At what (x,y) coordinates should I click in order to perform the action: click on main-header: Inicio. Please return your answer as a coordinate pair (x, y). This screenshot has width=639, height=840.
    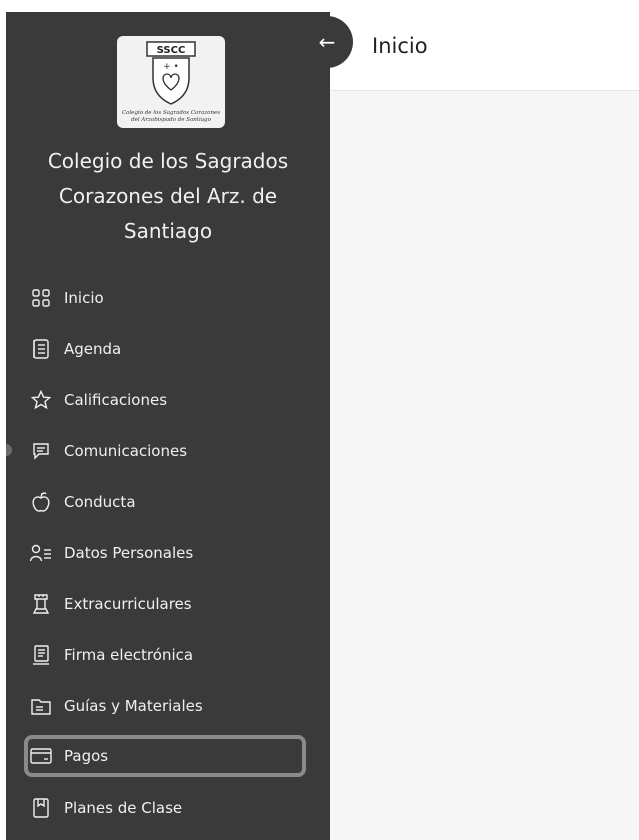
    Looking at the image, I should click on (484, 51).